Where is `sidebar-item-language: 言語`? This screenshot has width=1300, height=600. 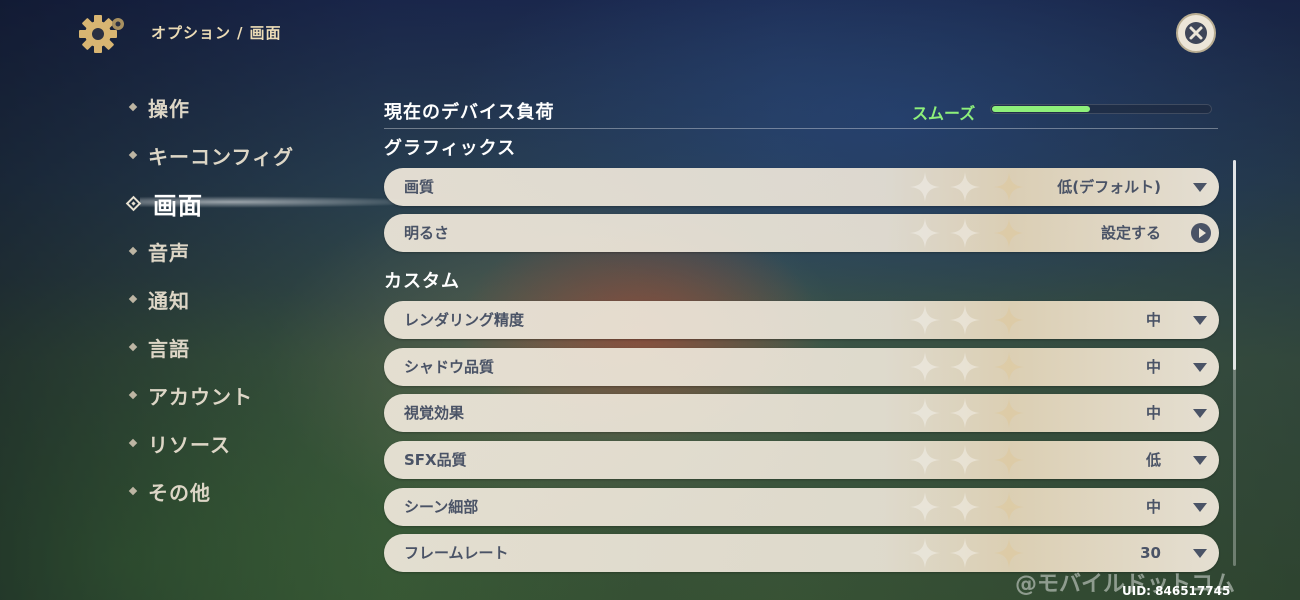
sidebar-item-language: 言語 is located at coordinates (159, 347).